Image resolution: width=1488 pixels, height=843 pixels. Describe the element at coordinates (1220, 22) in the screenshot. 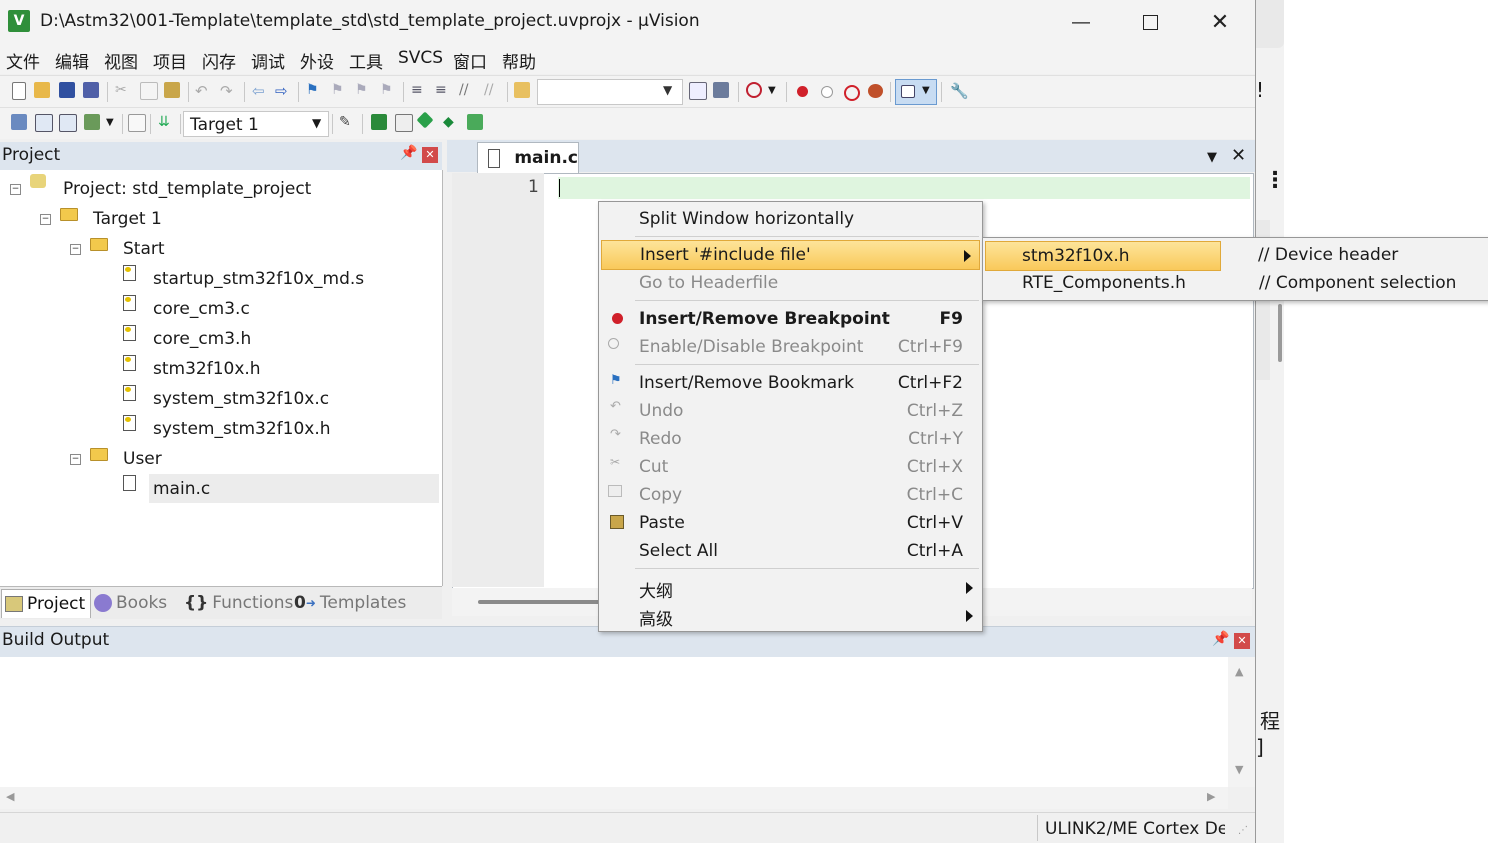

I see `close-button: ✕` at that location.